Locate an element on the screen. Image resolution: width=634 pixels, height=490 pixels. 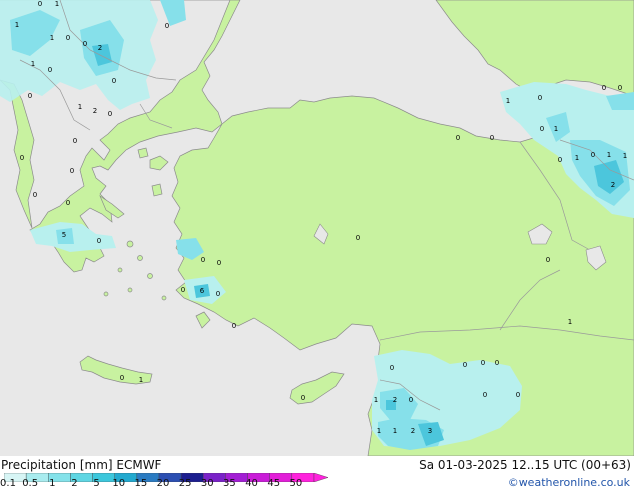
color-scale-arrow is located at coordinates (321, 477).